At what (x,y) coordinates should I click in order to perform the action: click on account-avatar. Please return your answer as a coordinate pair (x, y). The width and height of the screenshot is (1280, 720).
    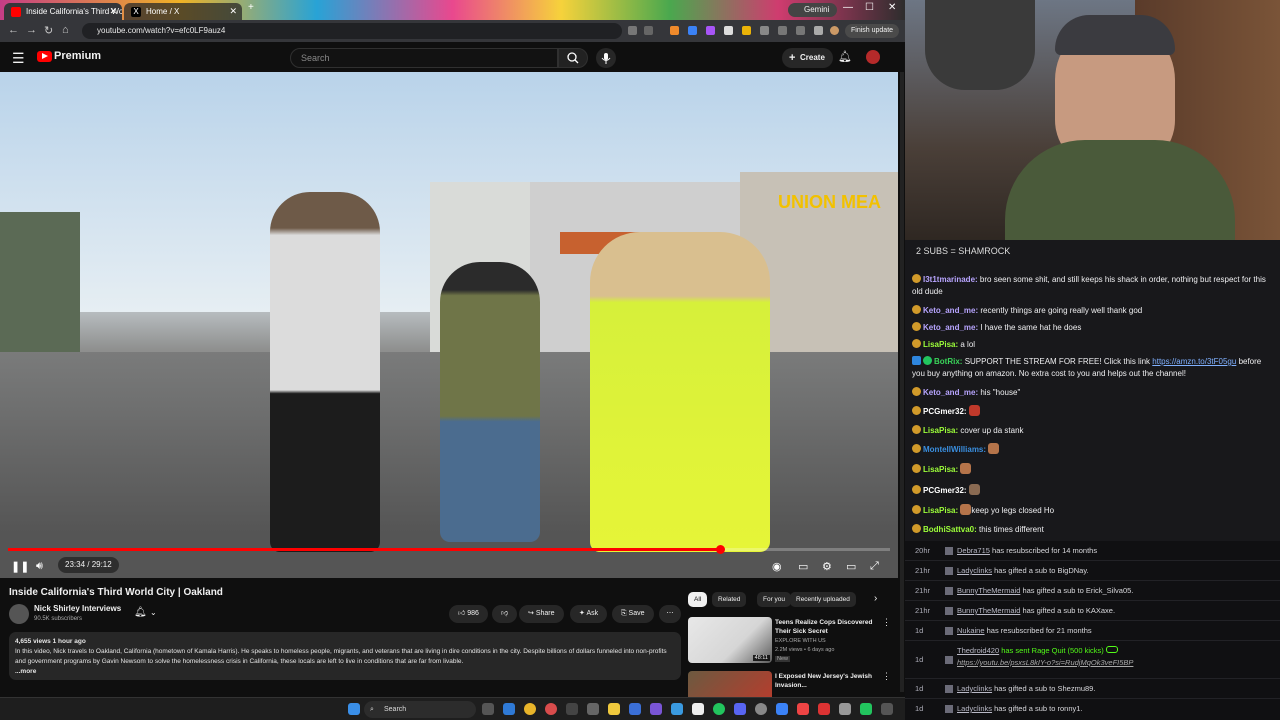
    Looking at the image, I should click on (873, 57).